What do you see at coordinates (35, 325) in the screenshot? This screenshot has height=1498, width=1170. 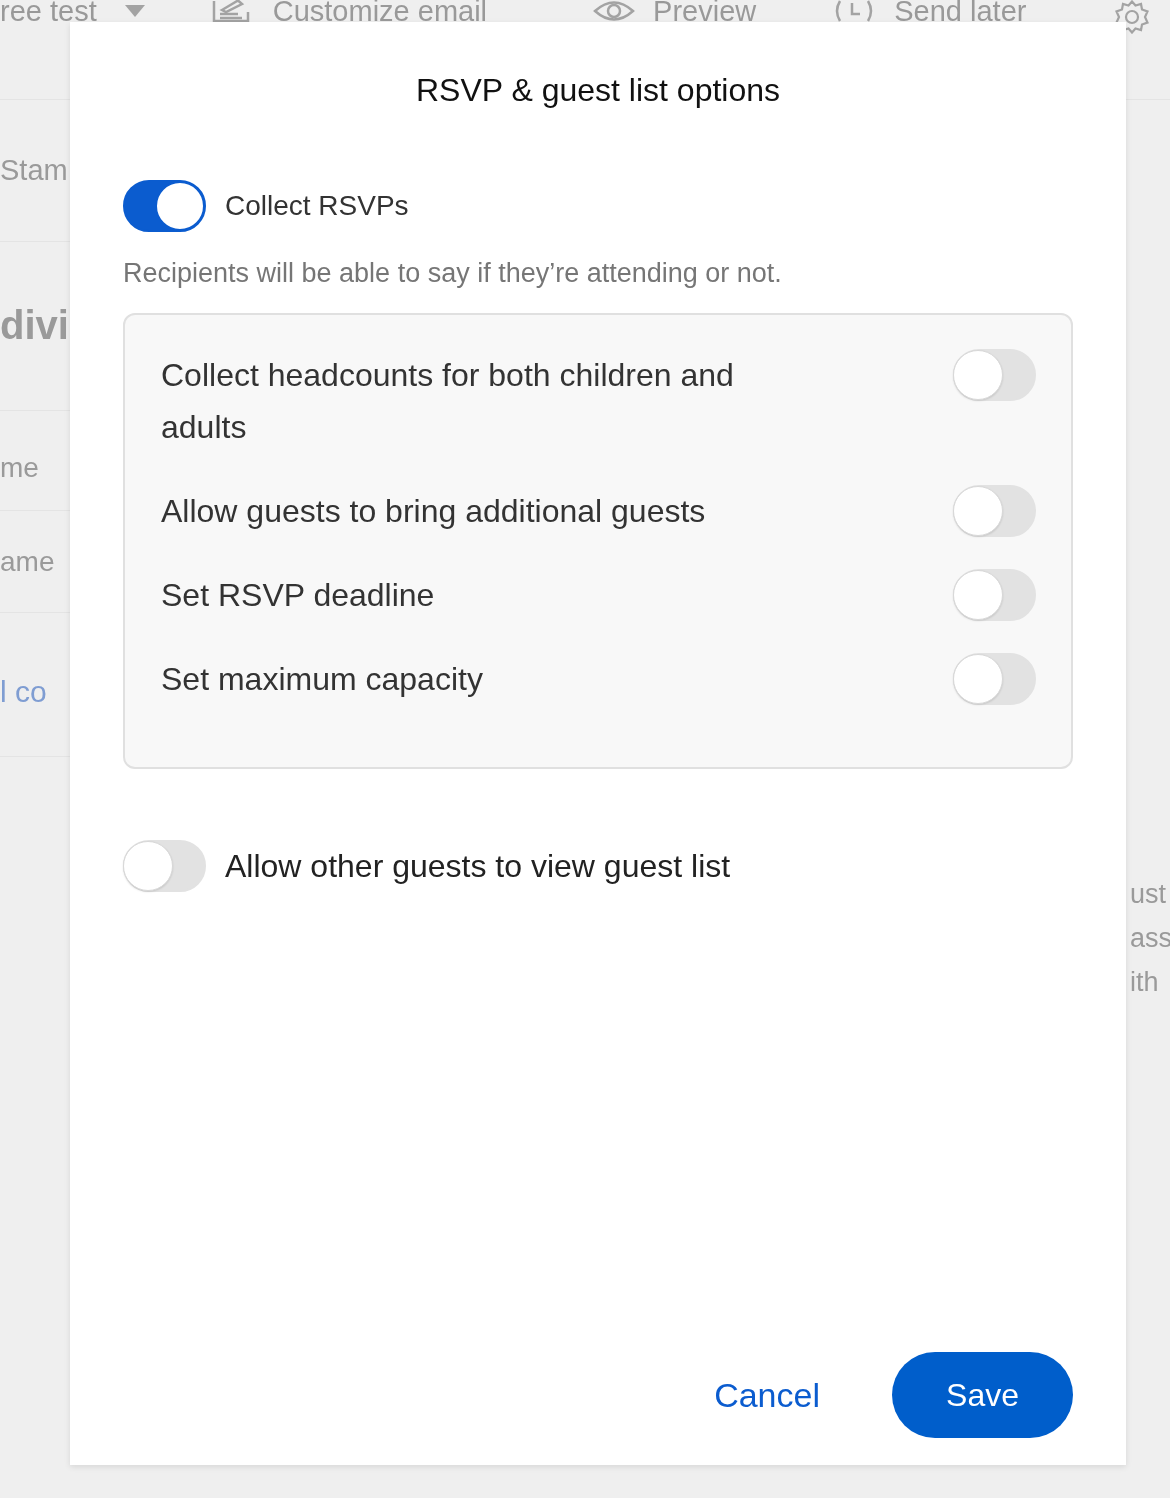 I see `heading-text: divi` at bounding box center [35, 325].